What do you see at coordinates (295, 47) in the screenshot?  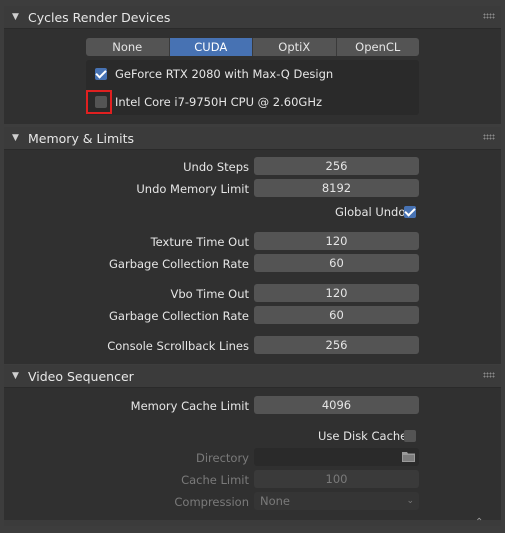 I see `tab-optix: OptiX` at bounding box center [295, 47].